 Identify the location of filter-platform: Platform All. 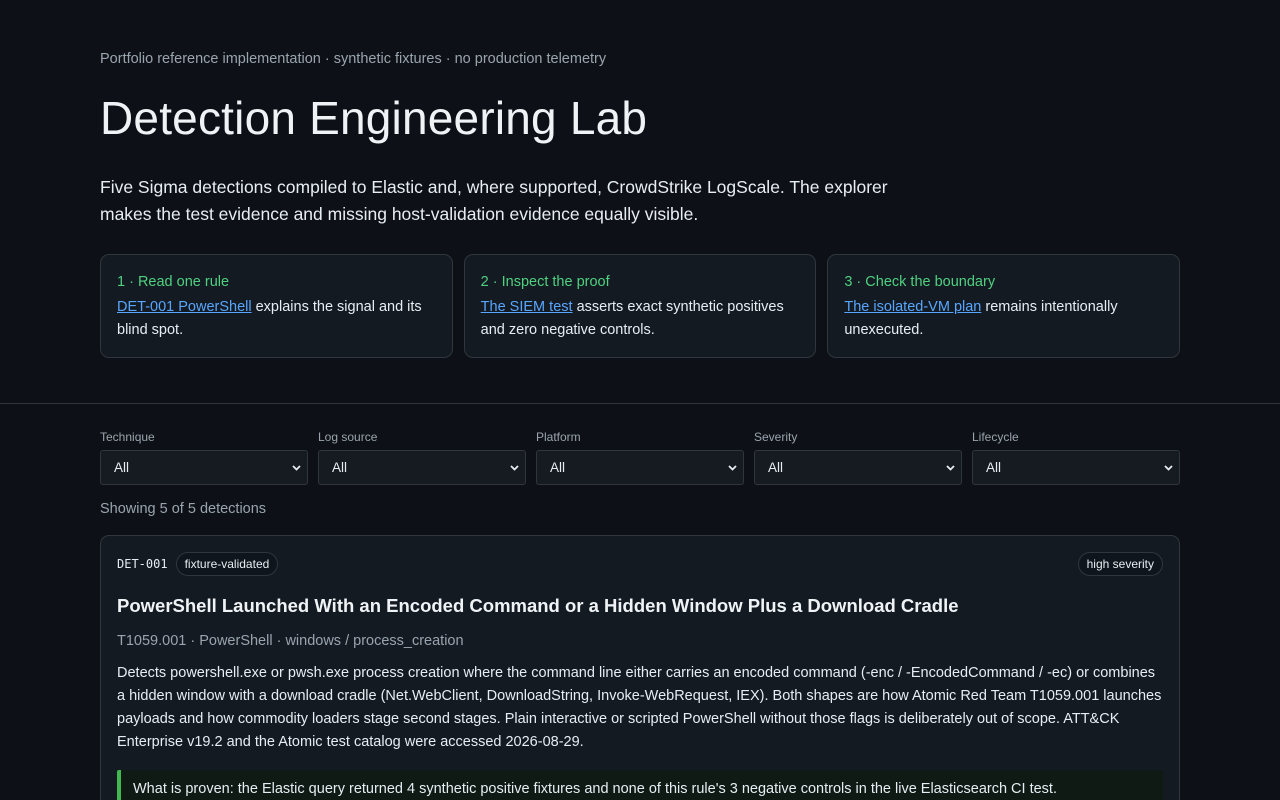
(640, 457).